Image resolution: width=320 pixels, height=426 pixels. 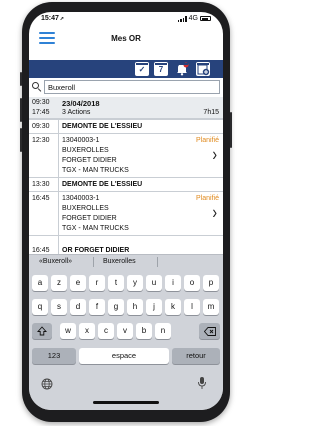 What do you see at coordinates (21, 110) in the screenshot?
I see `volume-up-button` at bounding box center [21, 110].